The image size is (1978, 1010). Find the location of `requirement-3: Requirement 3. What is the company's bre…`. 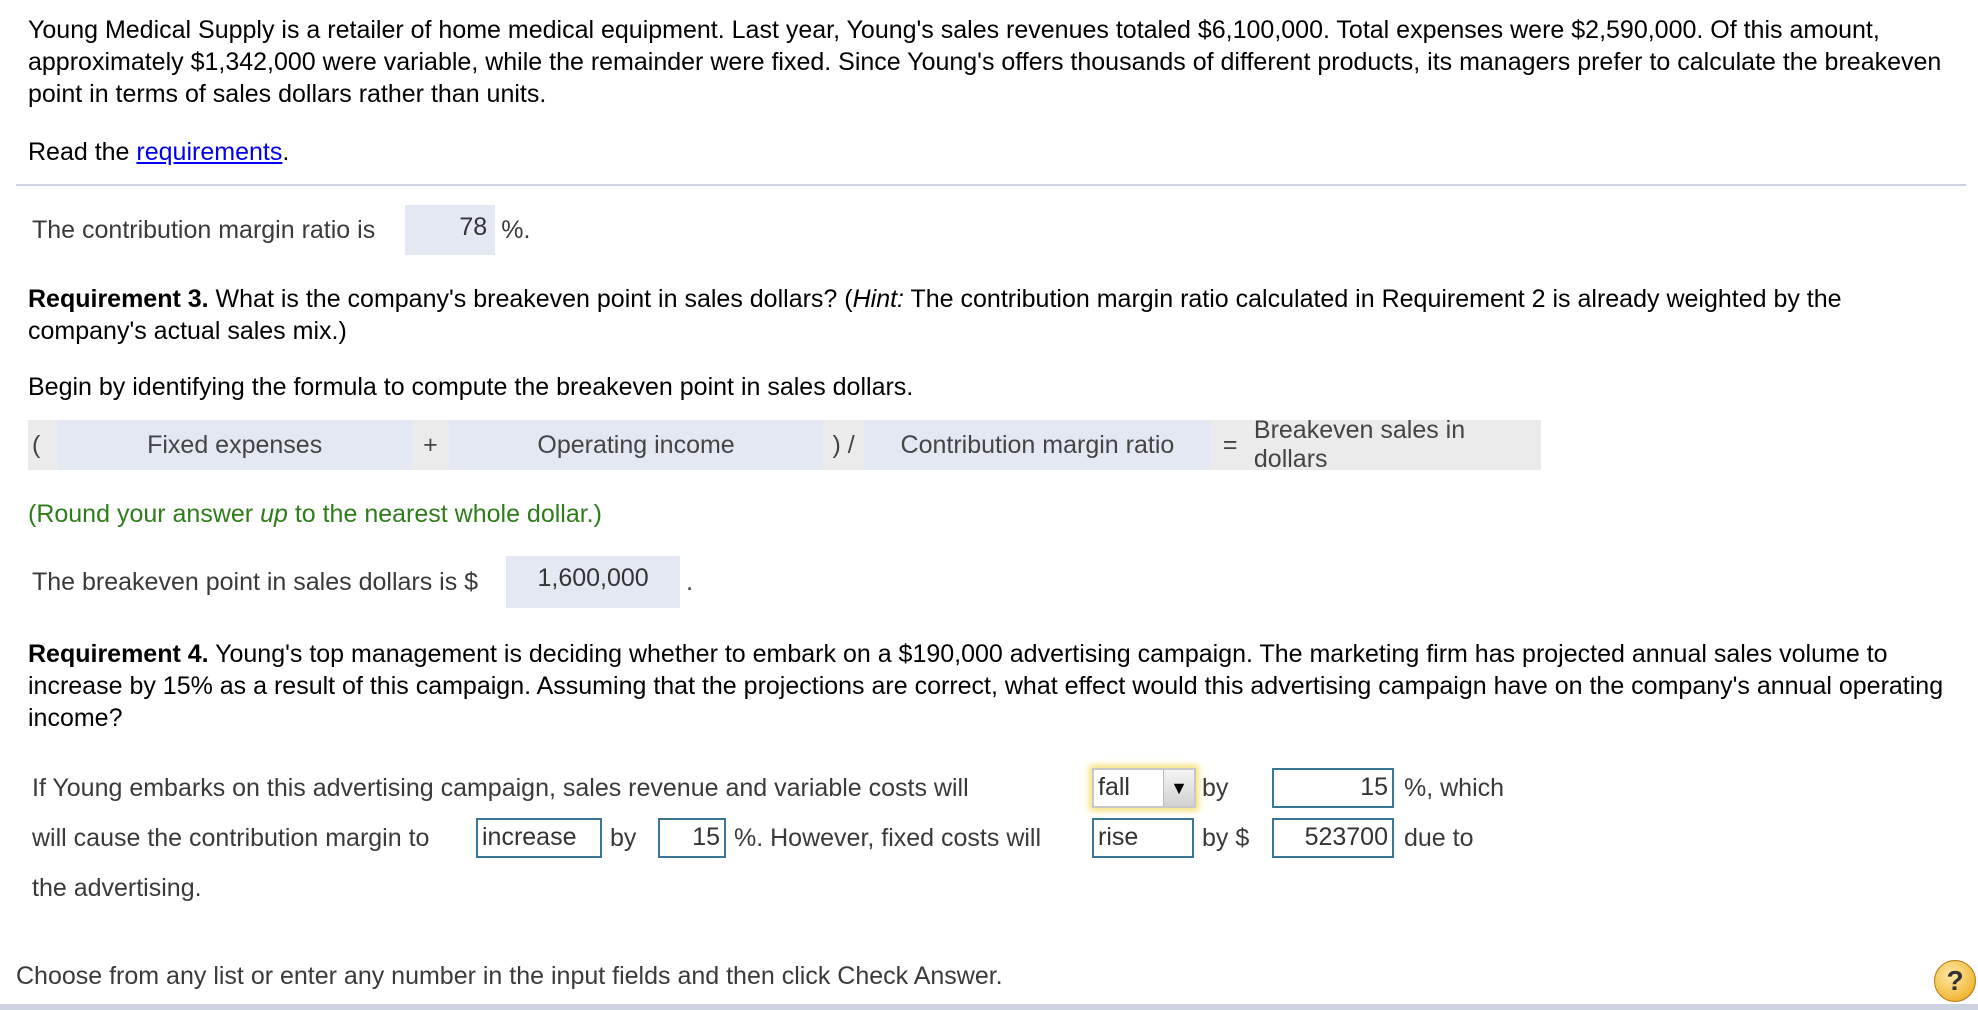

requirement-3: Requirement 3. What is the company's bre… is located at coordinates (993, 315).